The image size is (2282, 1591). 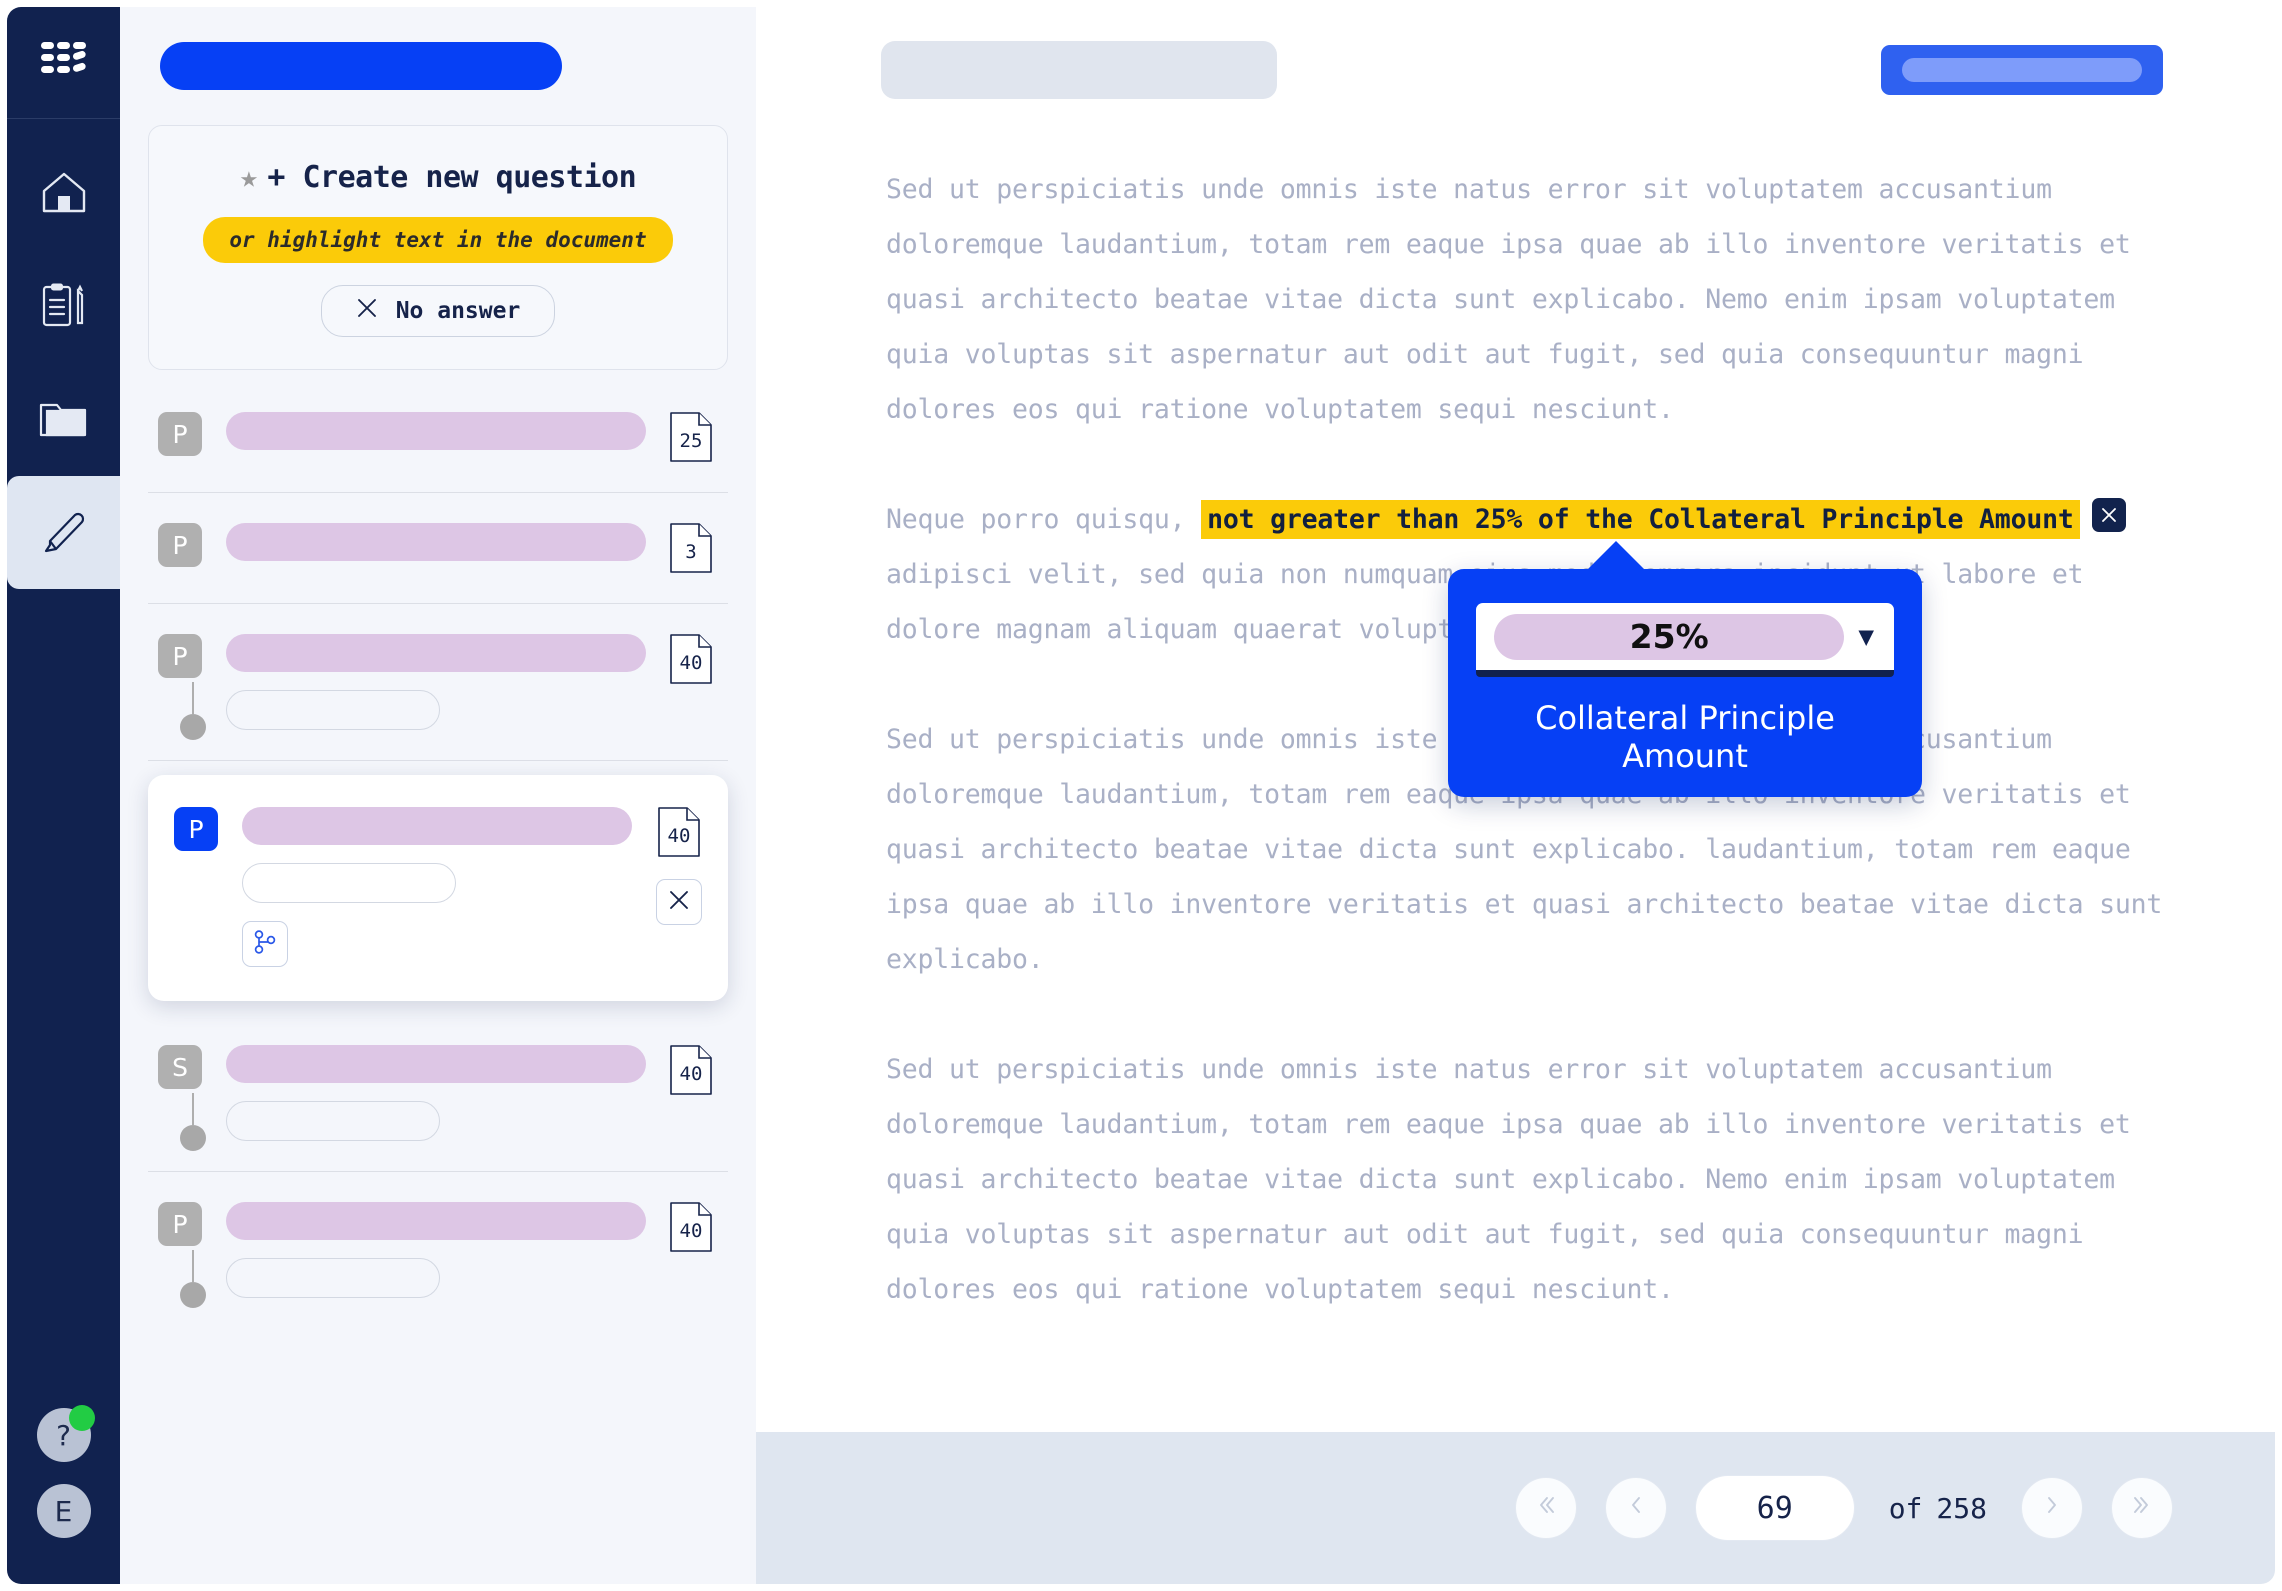 I want to click on last-page-button, so click(x=2142, y=1508).